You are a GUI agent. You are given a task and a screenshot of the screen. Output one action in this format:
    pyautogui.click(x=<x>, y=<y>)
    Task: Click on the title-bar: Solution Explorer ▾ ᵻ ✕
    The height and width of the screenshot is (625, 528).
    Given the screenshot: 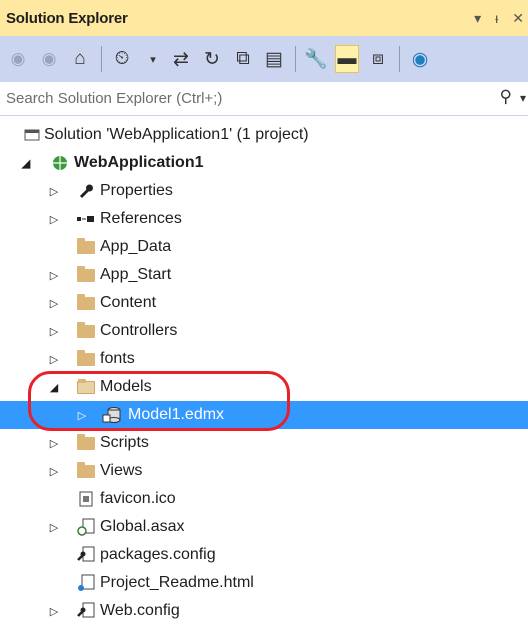 What is the action you would take?
    pyautogui.click(x=264, y=18)
    